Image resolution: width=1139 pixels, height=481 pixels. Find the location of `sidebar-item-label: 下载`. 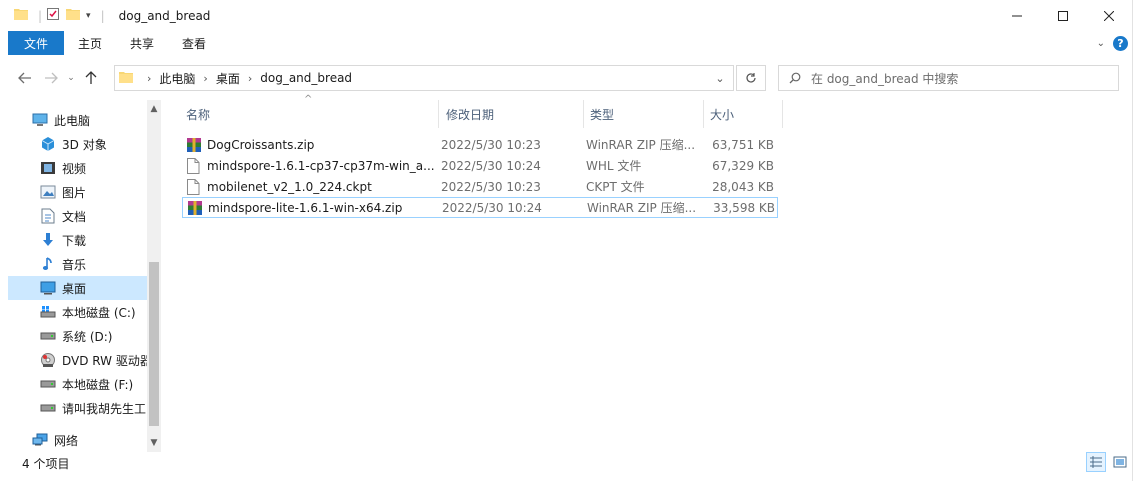

sidebar-item-label: 下载 is located at coordinates (74, 240).